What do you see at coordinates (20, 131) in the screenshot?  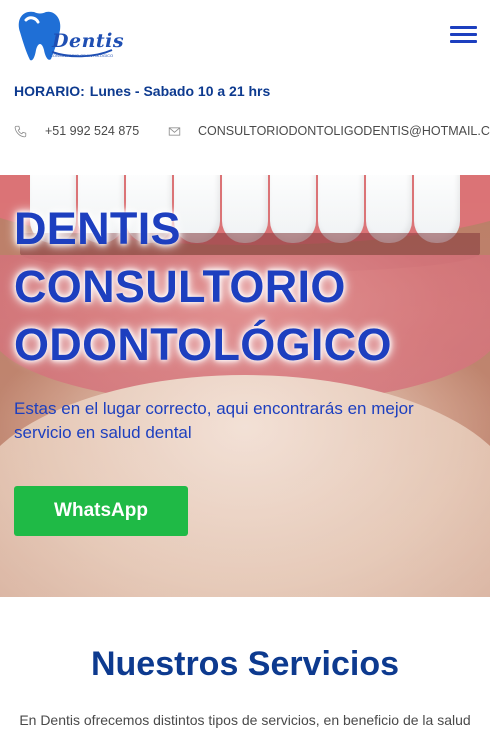 I see `phone-icon` at bounding box center [20, 131].